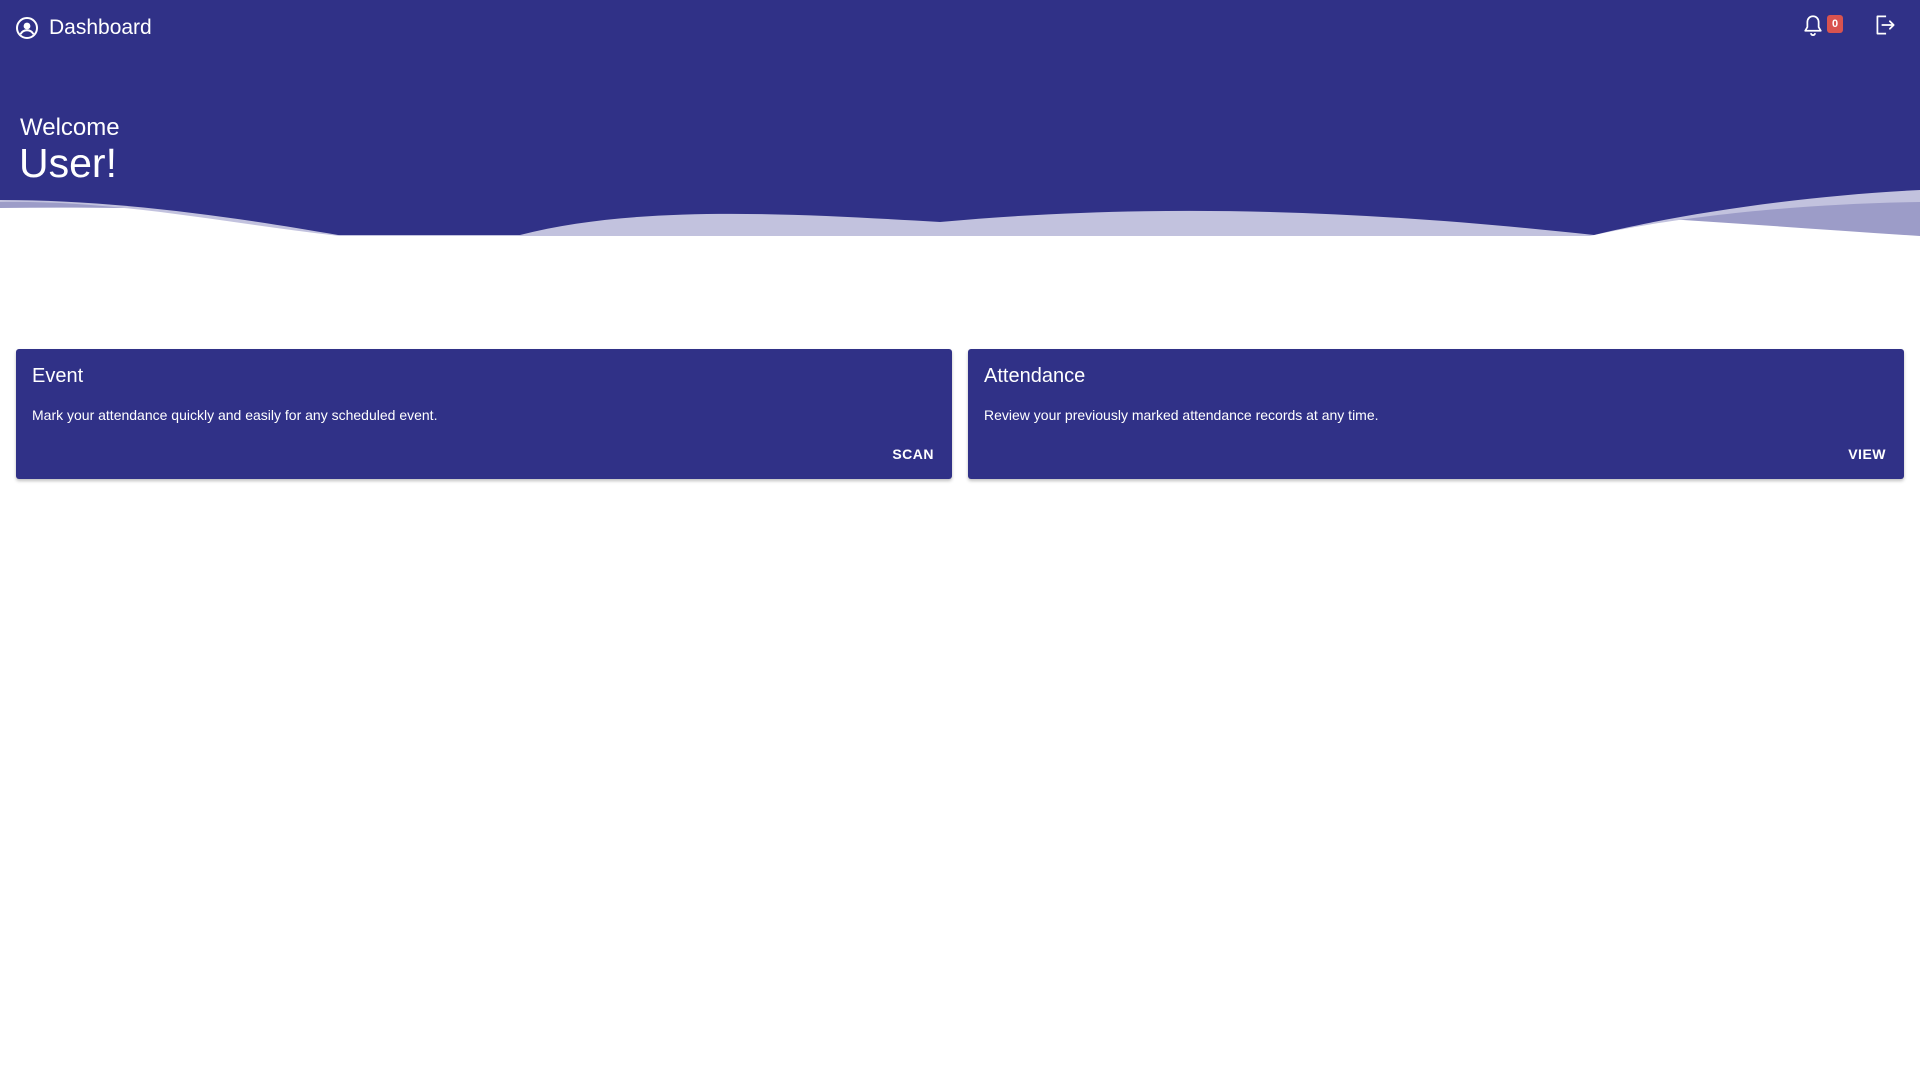 This screenshot has height=1079, width=1920. I want to click on welcome-label: Welcome, so click(70, 127).